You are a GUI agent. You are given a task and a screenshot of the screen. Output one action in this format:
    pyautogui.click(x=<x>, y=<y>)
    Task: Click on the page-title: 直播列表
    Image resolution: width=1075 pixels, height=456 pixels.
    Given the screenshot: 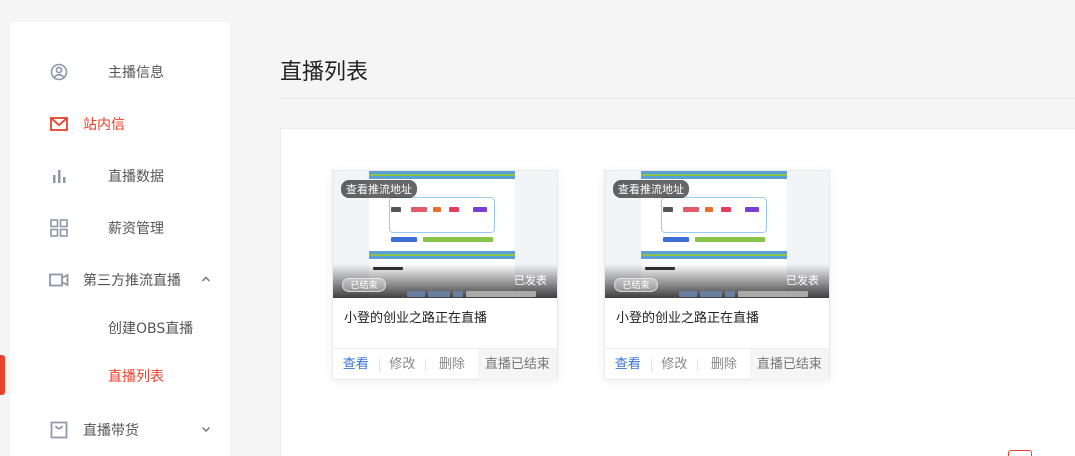 What is the action you would take?
    pyautogui.click(x=324, y=72)
    